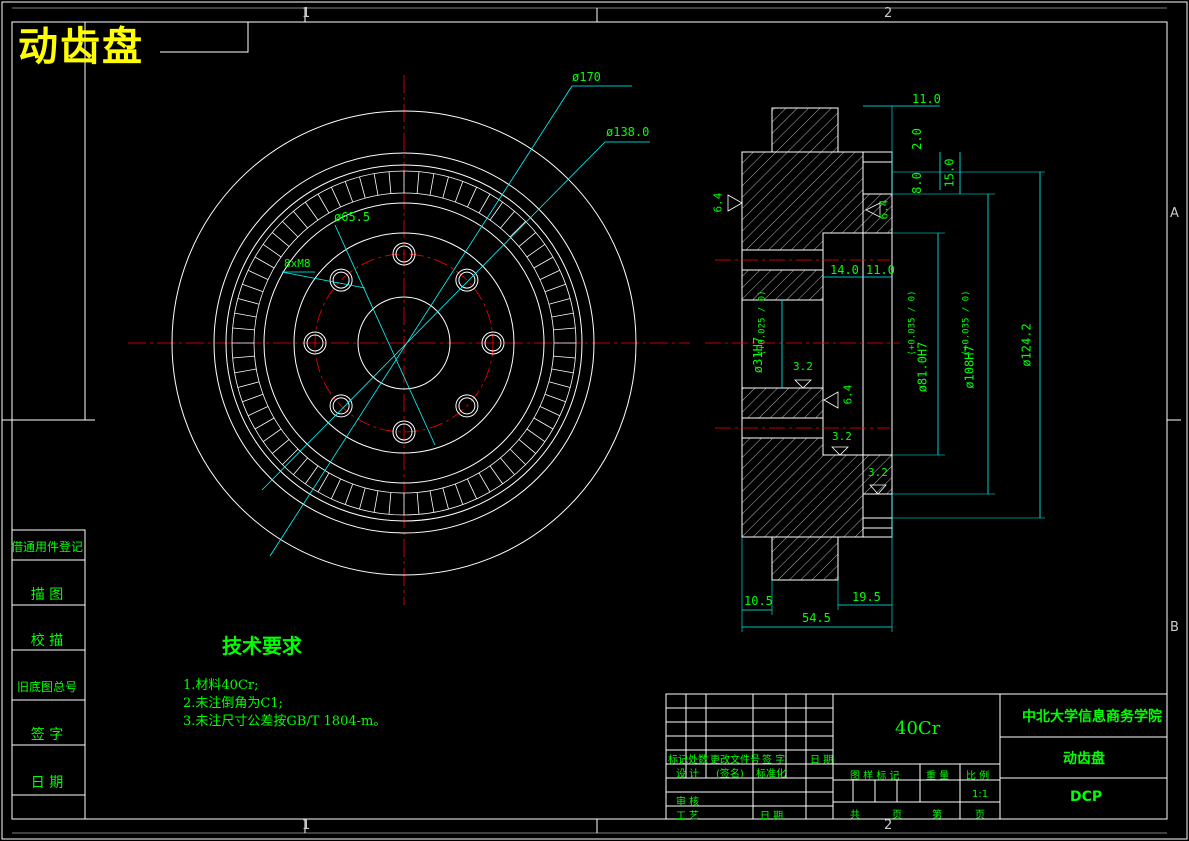 This screenshot has width=1189, height=841. What do you see at coordinates (937, 815) in the screenshot?
I see `tb-sheet-no: 第` at bounding box center [937, 815].